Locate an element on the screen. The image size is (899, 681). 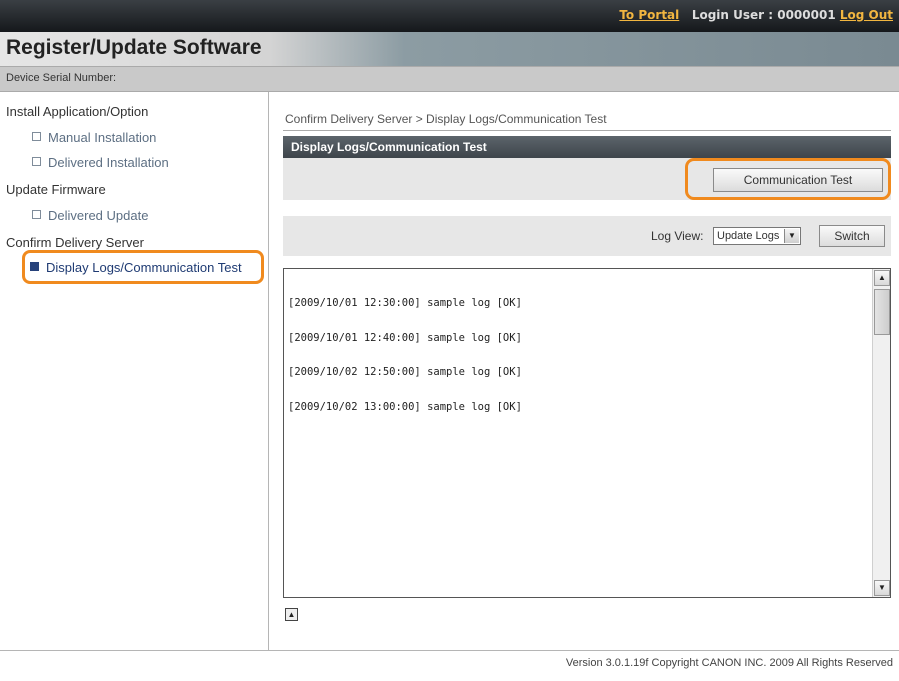
login-user-label: Login User : 0000001 is located at coordinates (763, 15).